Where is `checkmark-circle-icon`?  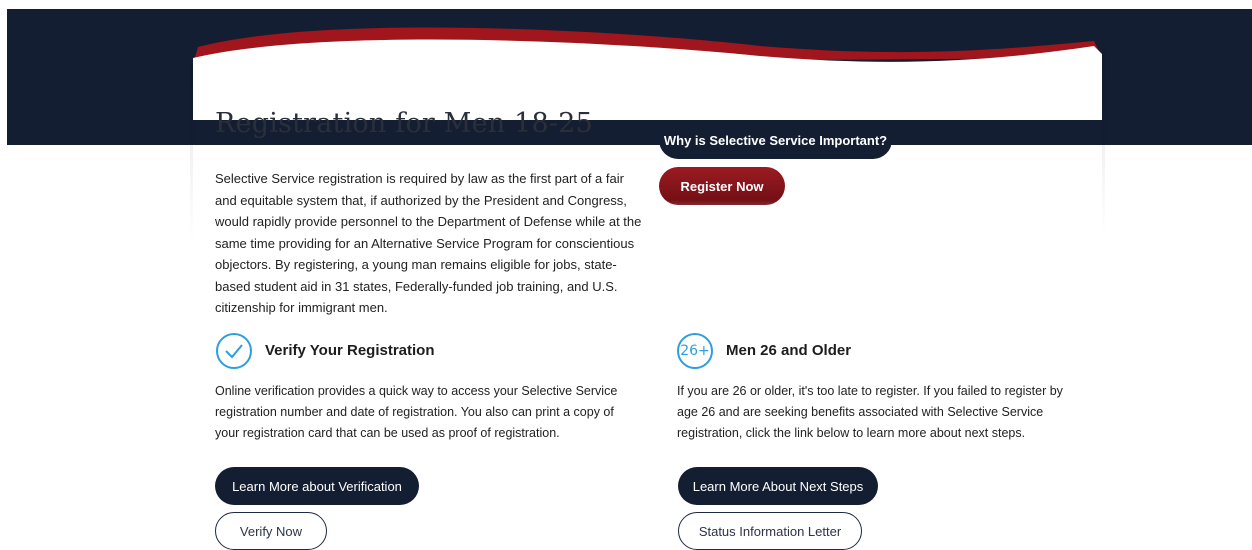 checkmark-circle-icon is located at coordinates (234, 351).